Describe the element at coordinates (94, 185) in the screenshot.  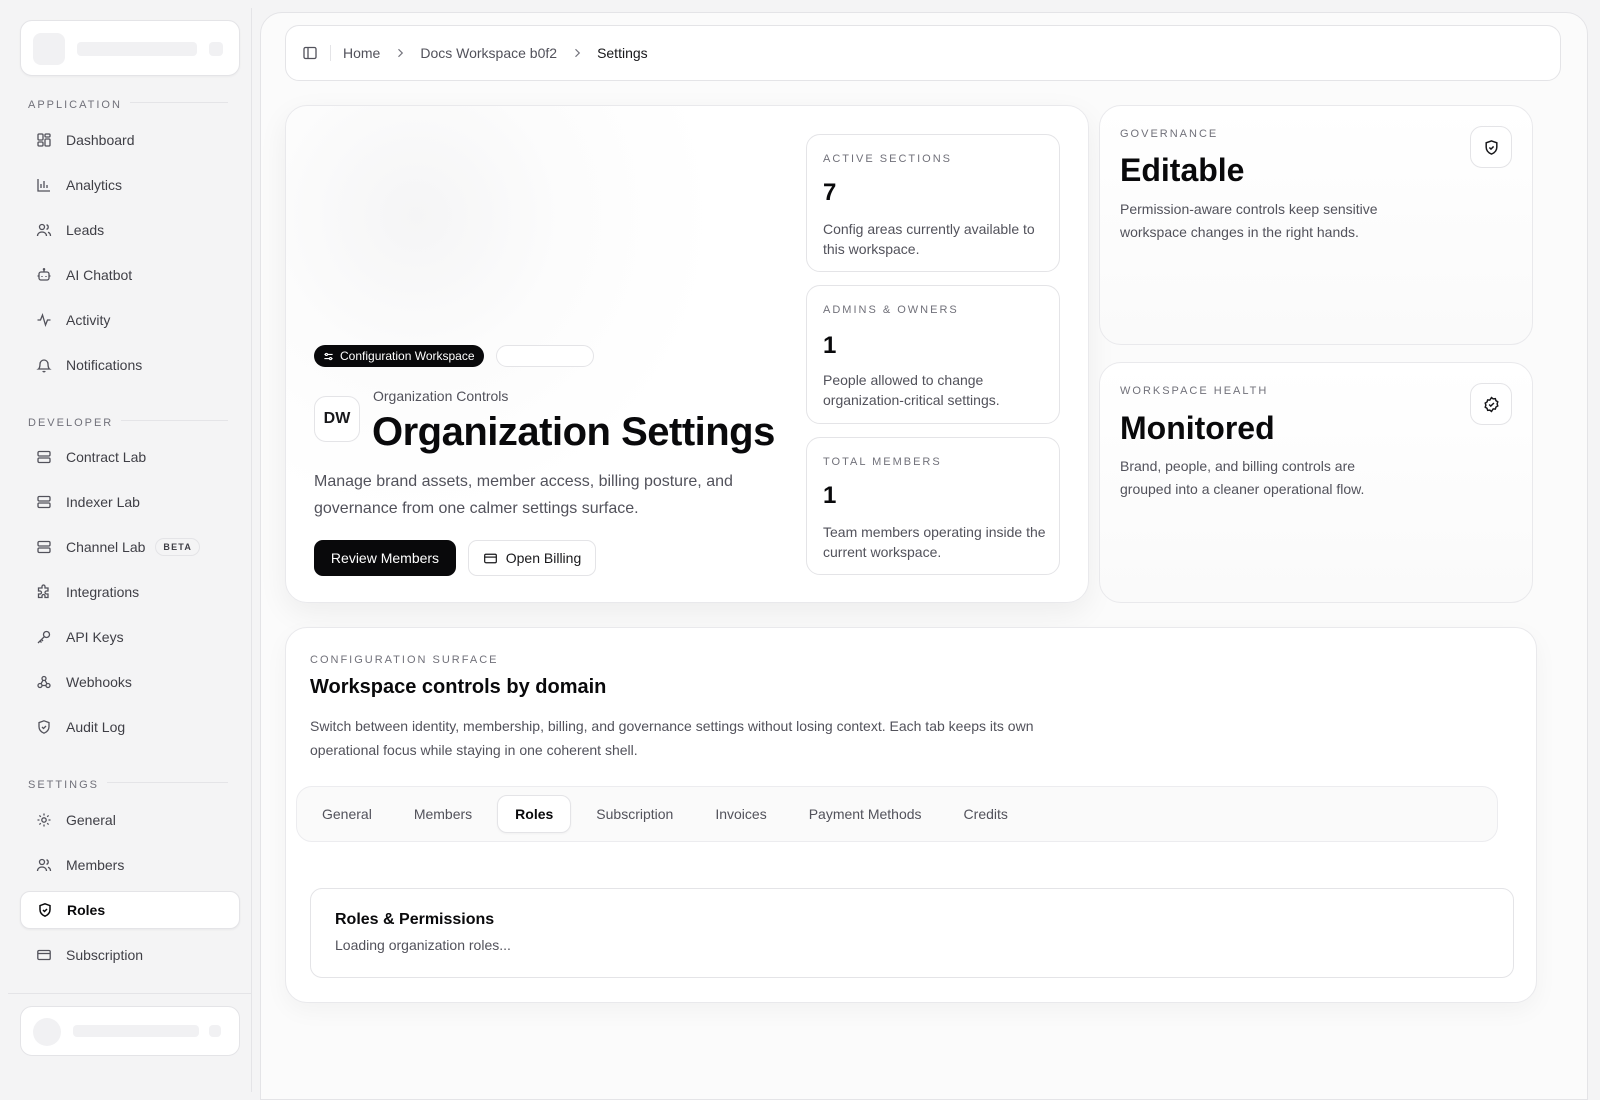
I see `sidebar-item-label: Analytics` at that location.